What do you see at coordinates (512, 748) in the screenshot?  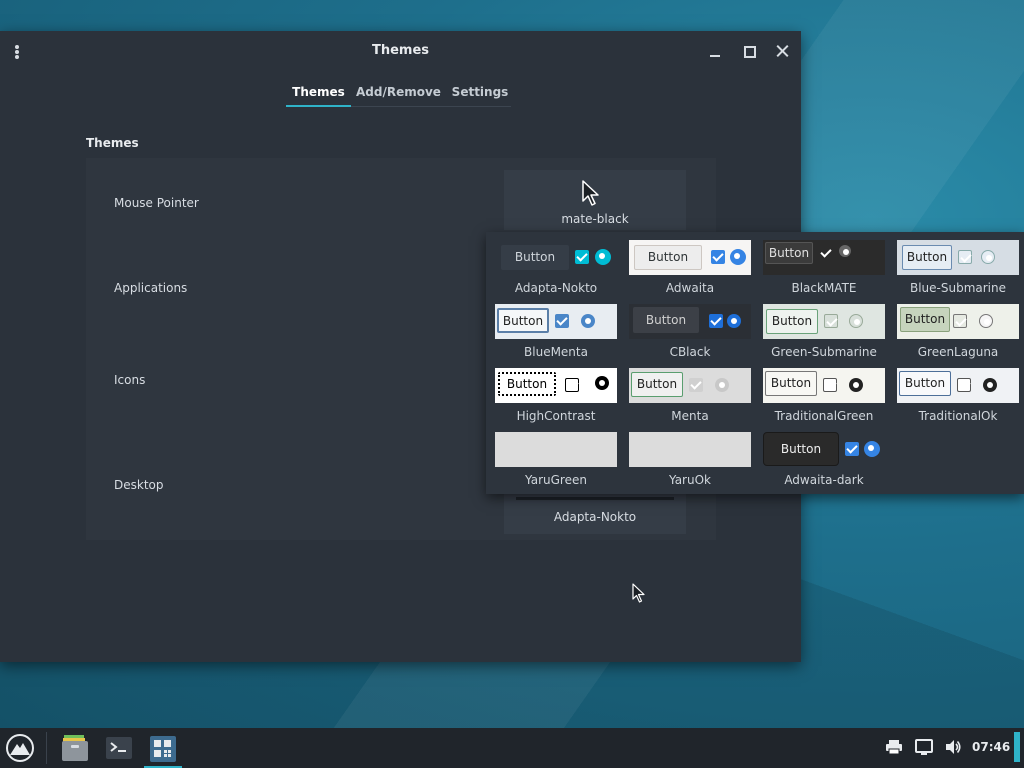 I see `taskbar: 07:46` at bounding box center [512, 748].